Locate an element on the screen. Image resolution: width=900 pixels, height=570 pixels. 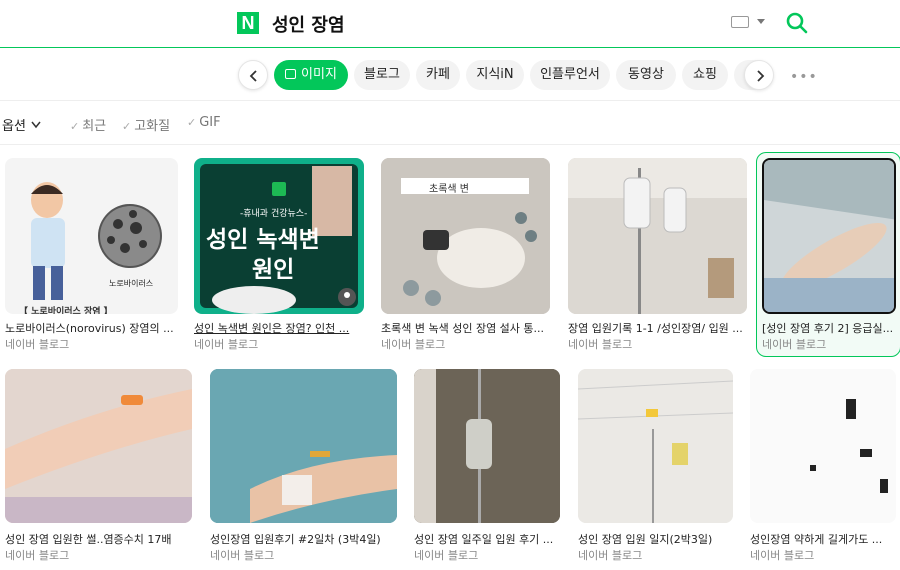
options-dropdown: 옵션 is located at coordinates (22, 124).